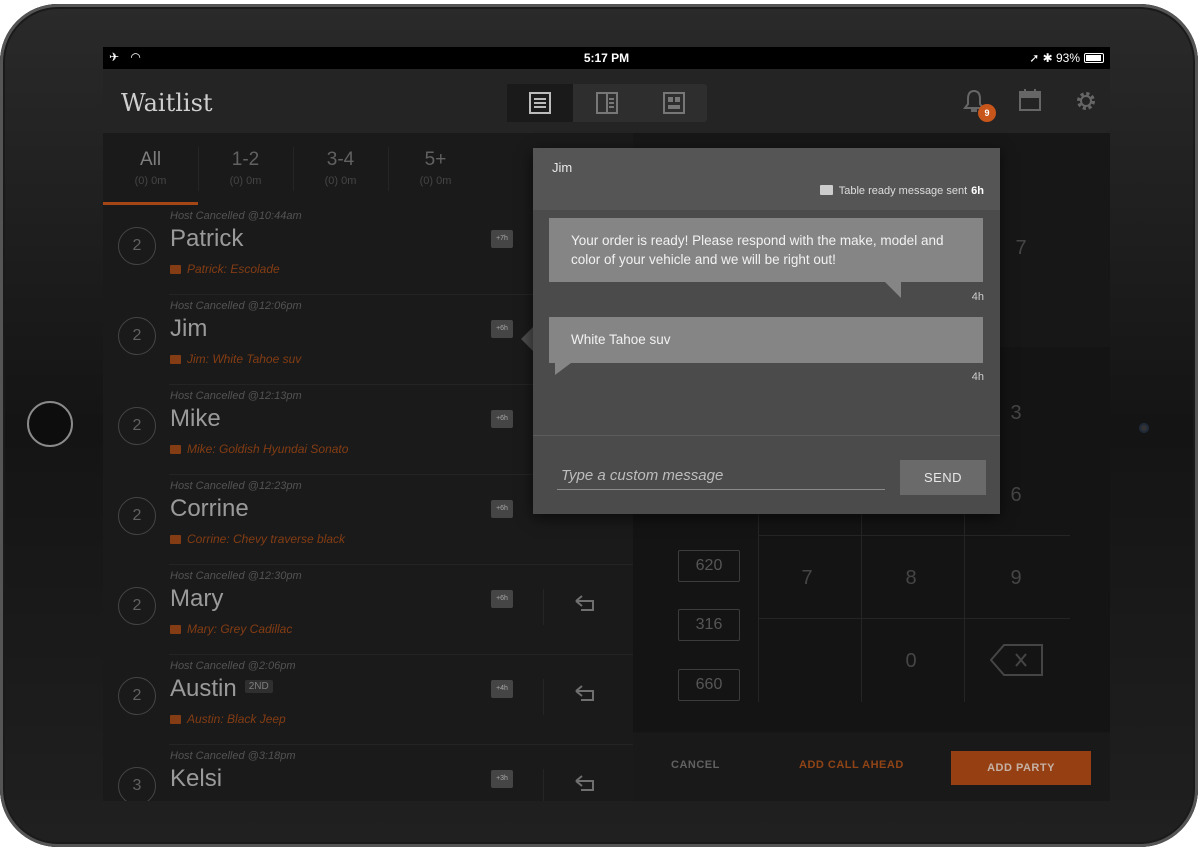  Describe the element at coordinates (1144, 428) in the screenshot. I see `camera` at that location.